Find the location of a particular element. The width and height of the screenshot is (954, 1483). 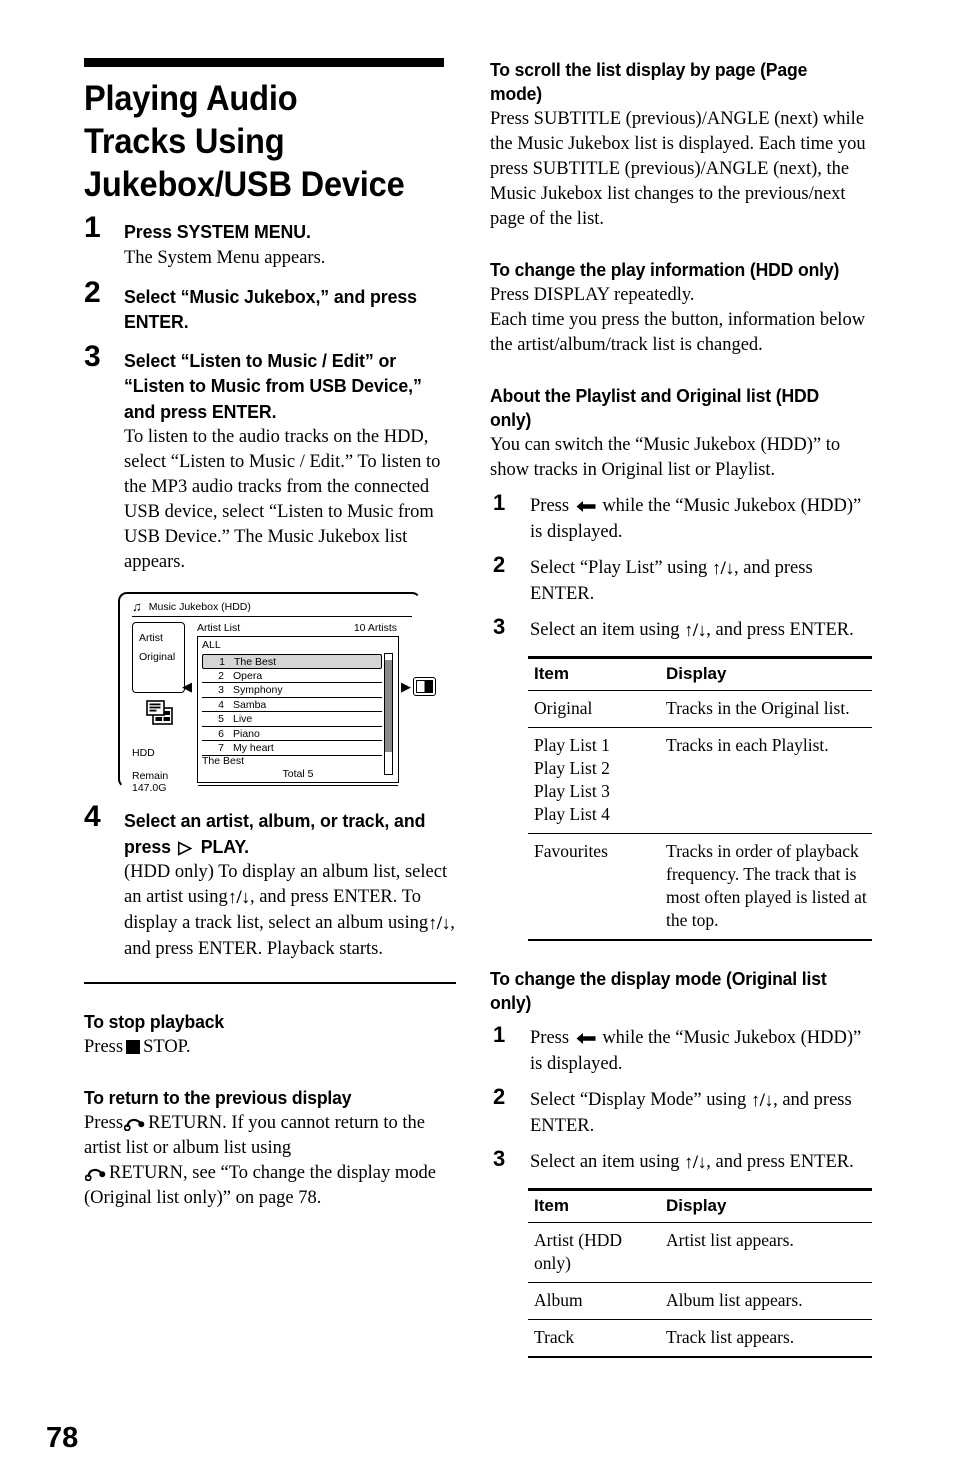

table-header-row: Item Display is located at coordinates (700, 673).